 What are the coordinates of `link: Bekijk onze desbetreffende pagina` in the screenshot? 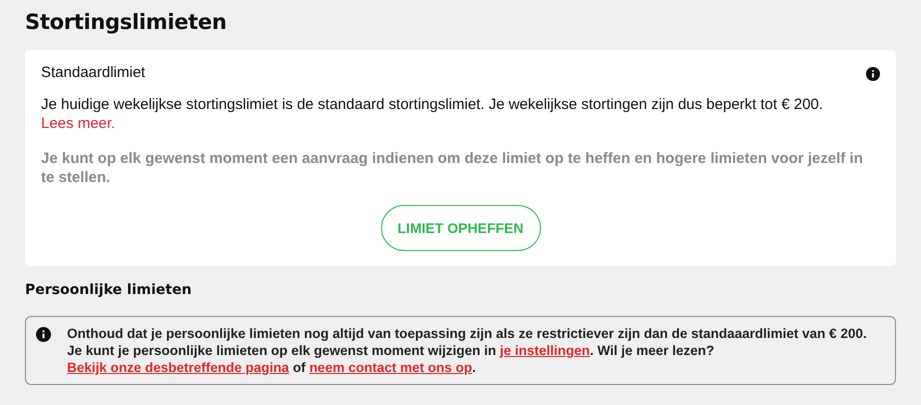 It's located at (178, 367).